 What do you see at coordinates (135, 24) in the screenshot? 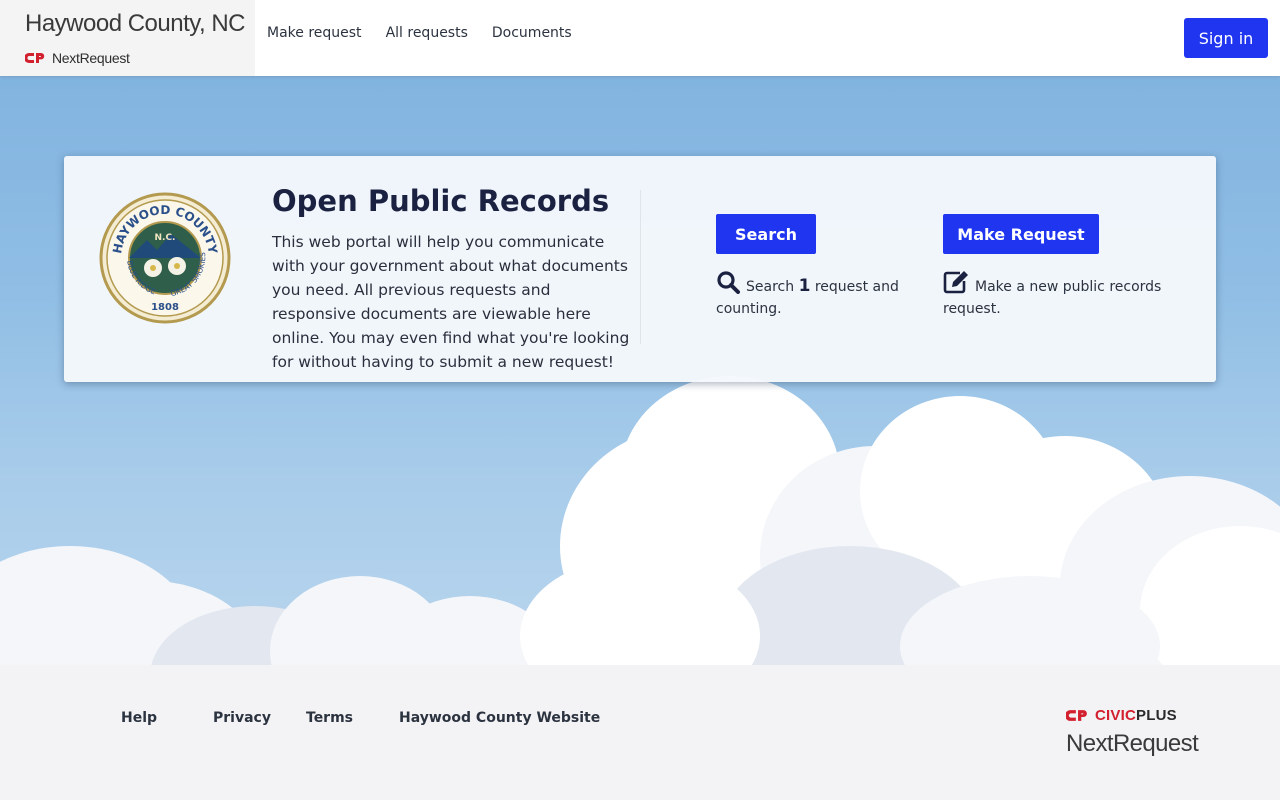
I see `org-name: Haywood County, NC` at bounding box center [135, 24].